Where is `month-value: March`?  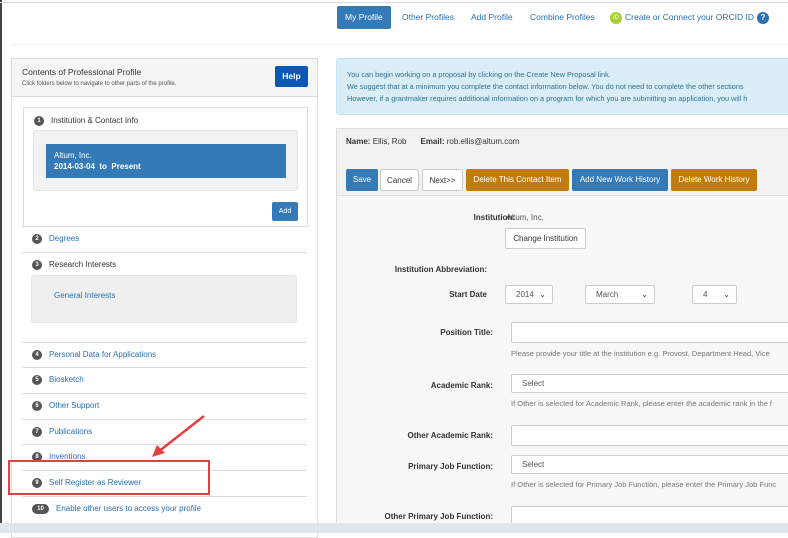 month-value: March is located at coordinates (607, 294).